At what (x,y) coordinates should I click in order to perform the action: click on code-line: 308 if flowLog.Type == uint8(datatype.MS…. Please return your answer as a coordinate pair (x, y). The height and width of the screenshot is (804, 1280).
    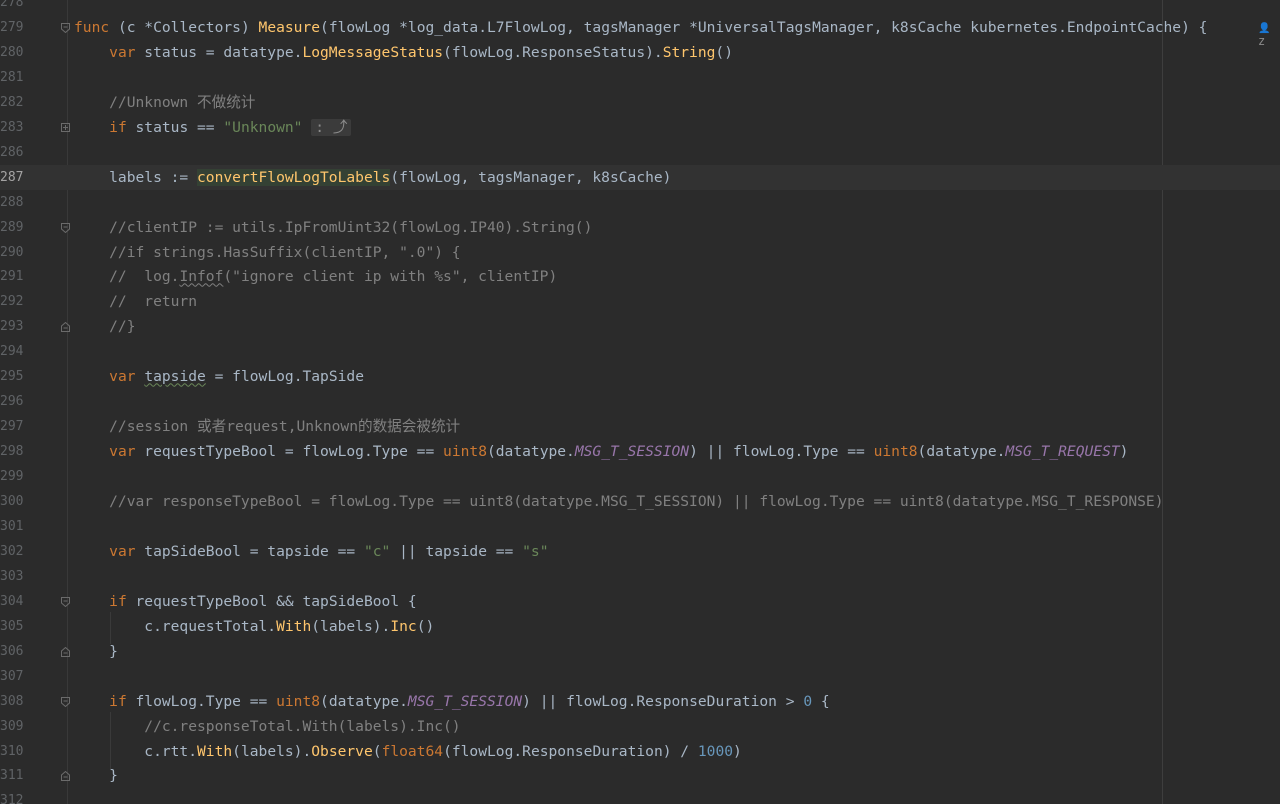
    Looking at the image, I should click on (640, 701).